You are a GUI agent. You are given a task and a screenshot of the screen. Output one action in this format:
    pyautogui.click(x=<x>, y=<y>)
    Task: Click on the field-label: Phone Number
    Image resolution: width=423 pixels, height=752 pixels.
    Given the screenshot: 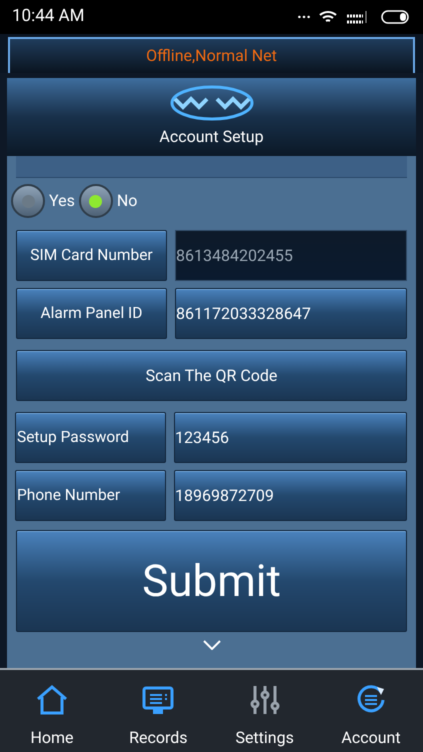 What is the action you would take?
    pyautogui.click(x=90, y=495)
    